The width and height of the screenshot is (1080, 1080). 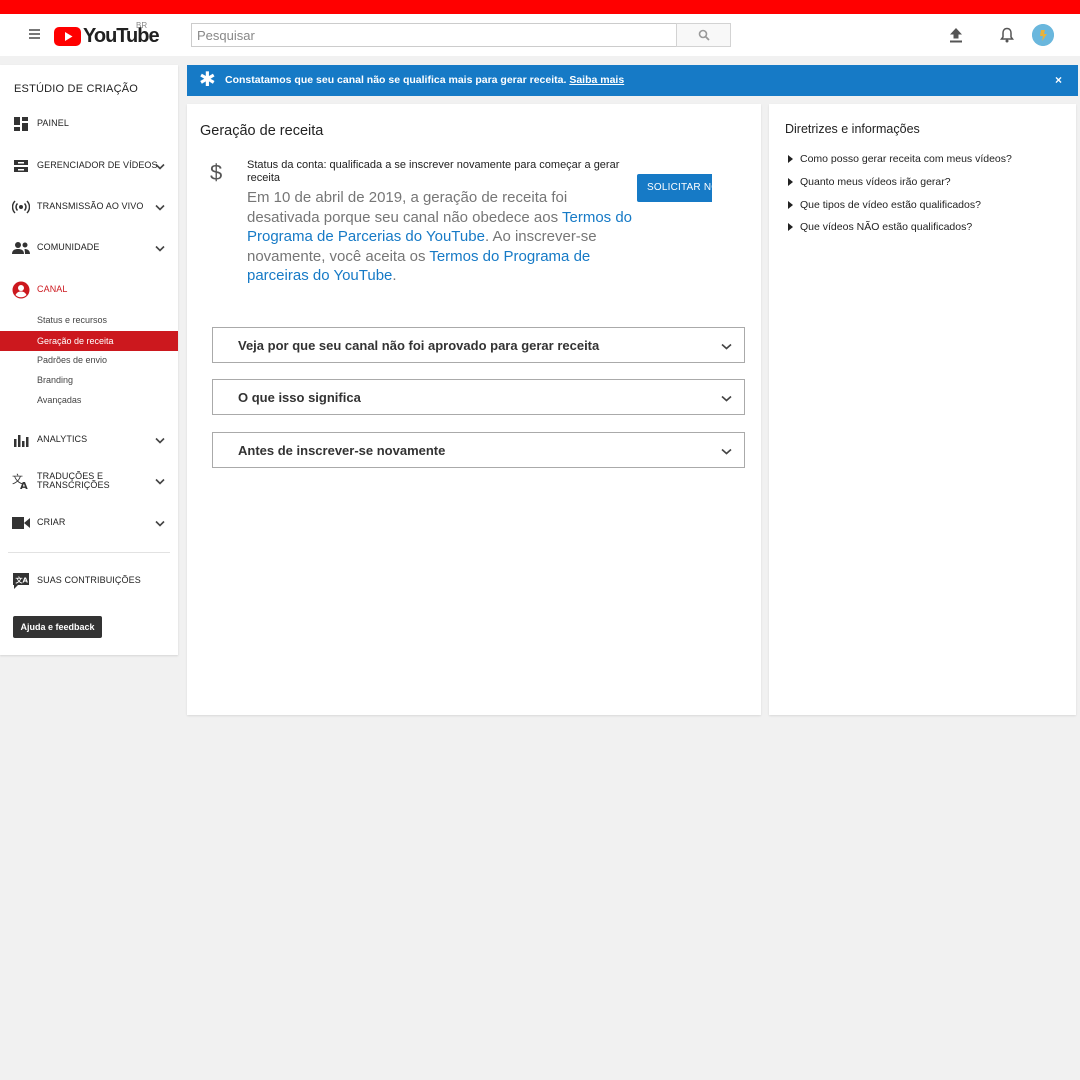 I want to click on svg-text: A, so click(x=24, y=485).